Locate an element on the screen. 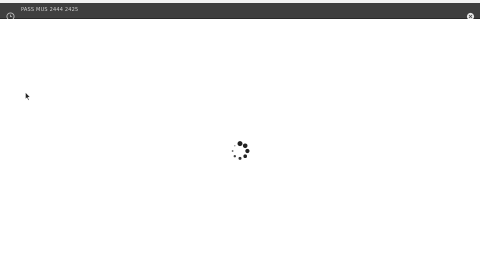  title-bar: PASS MUS 2444 2425 is located at coordinates (240, 12).